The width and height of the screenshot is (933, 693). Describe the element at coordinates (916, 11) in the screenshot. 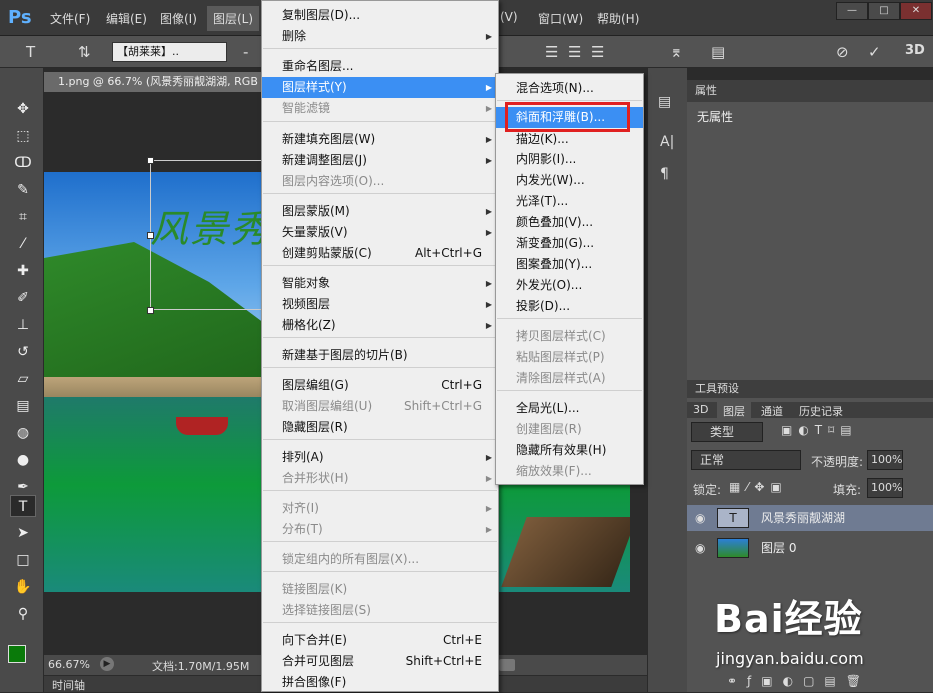

I see `close-button: ✕` at that location.